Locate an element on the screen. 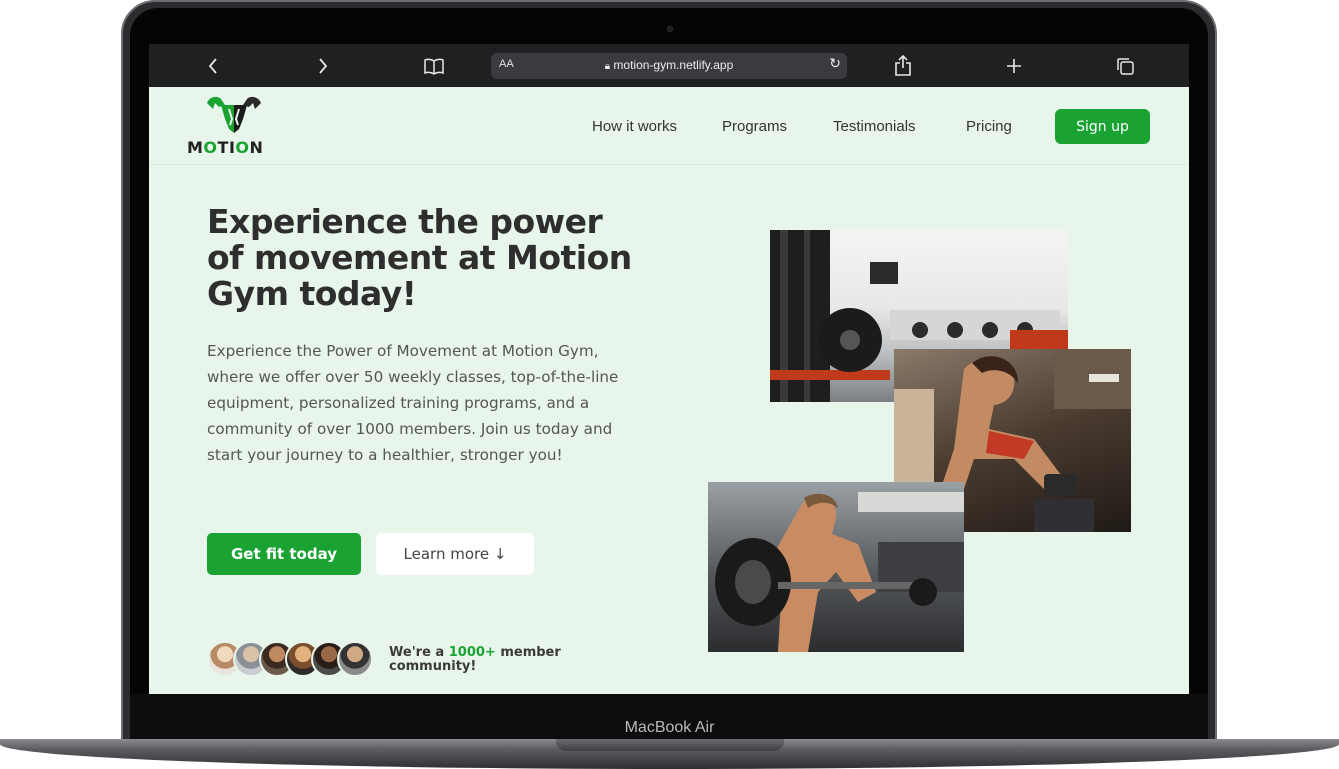 The width and height of the screenshot is (1339, 769). url-display: 🔒︎ motion-gym.netlify.app is located at coordinates (669, 65).